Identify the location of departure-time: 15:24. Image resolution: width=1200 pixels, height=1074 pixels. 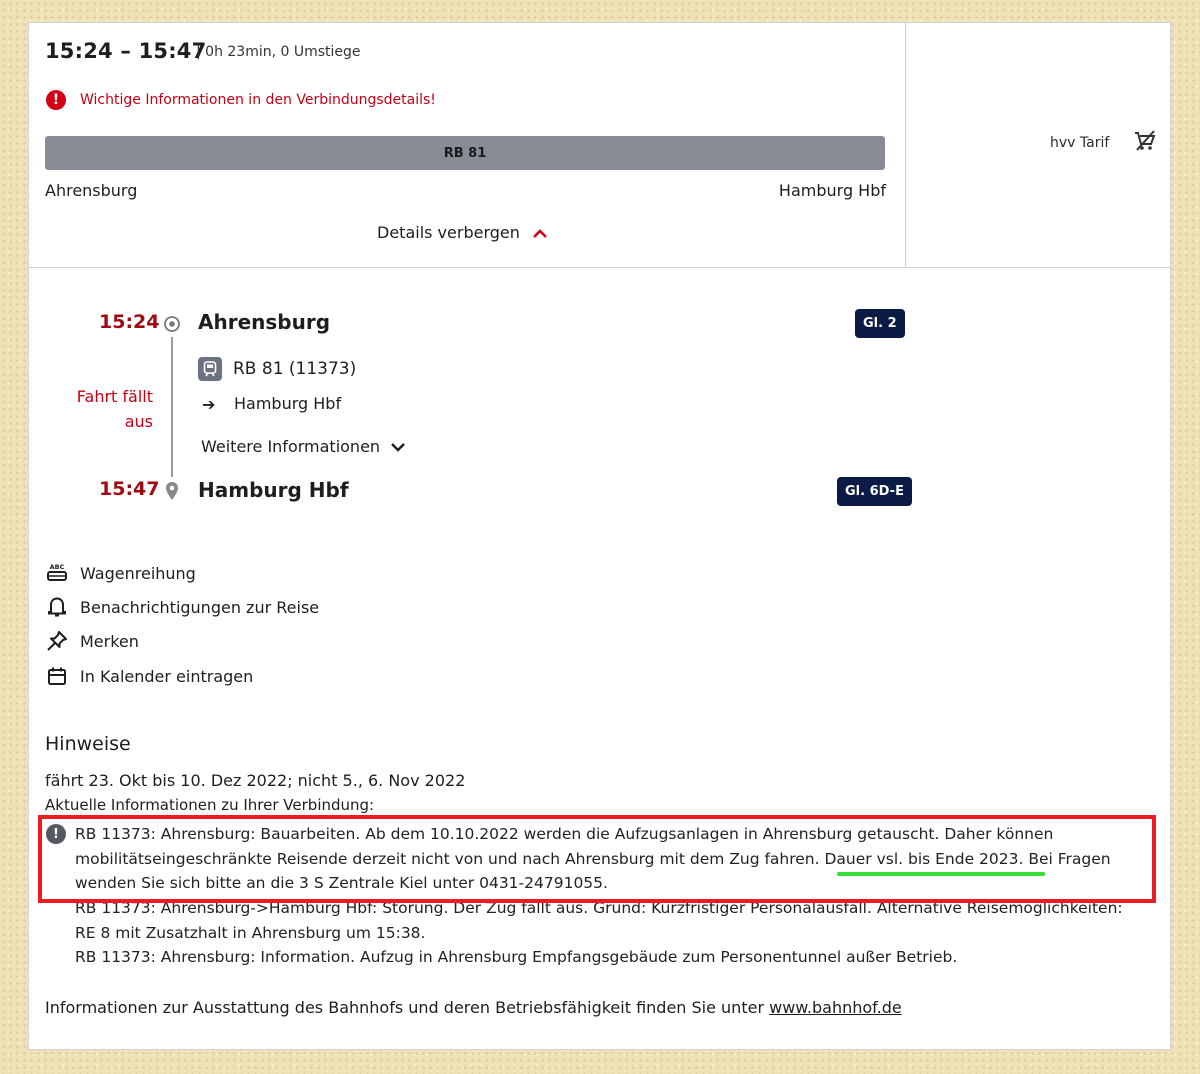
(129, 322).